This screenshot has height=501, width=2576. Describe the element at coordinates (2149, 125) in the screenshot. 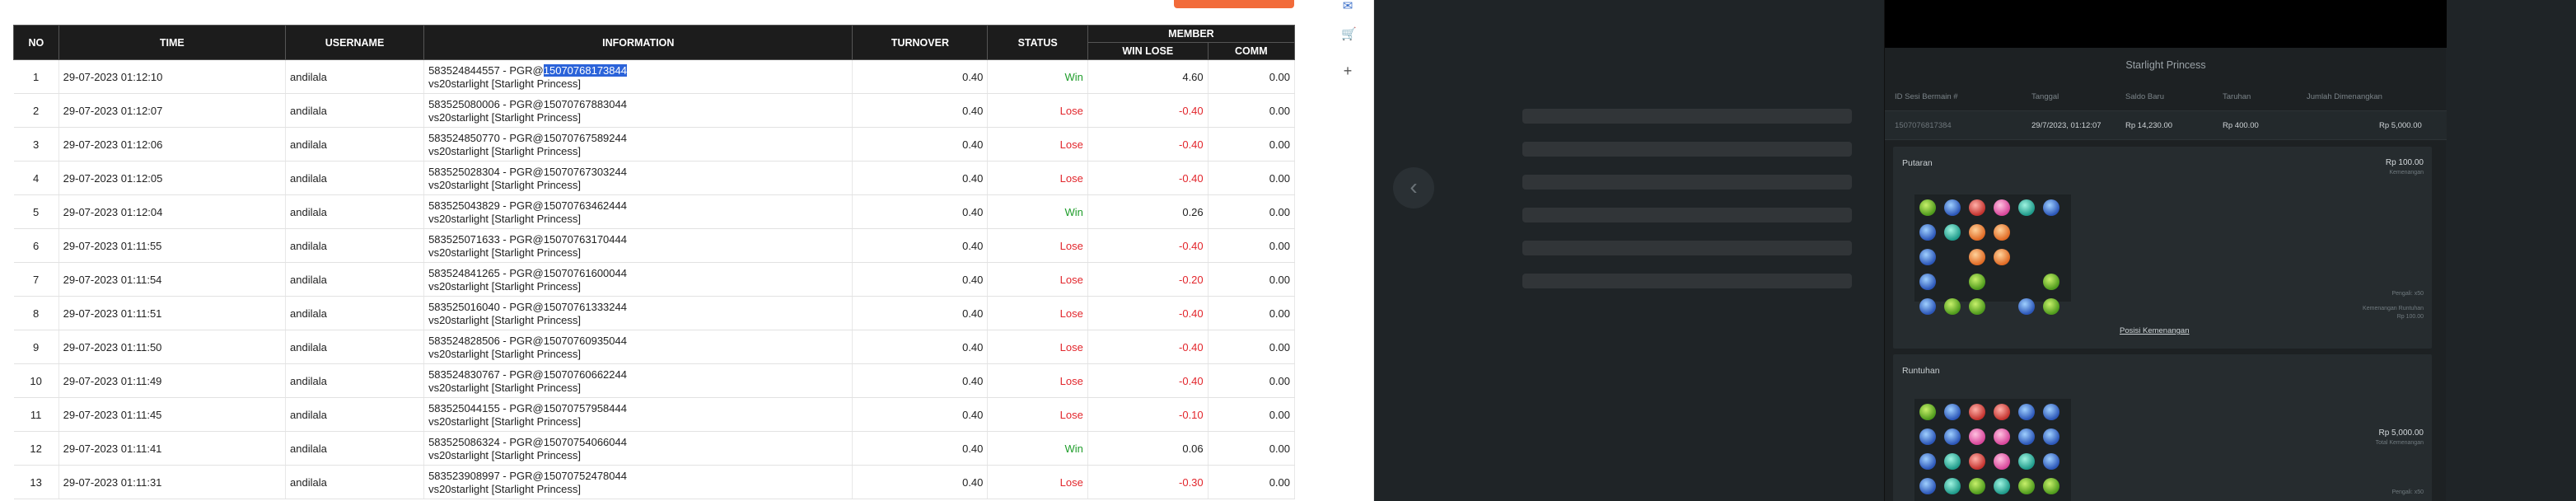

I see `balance-value: Rp 14,230.00` at that location.